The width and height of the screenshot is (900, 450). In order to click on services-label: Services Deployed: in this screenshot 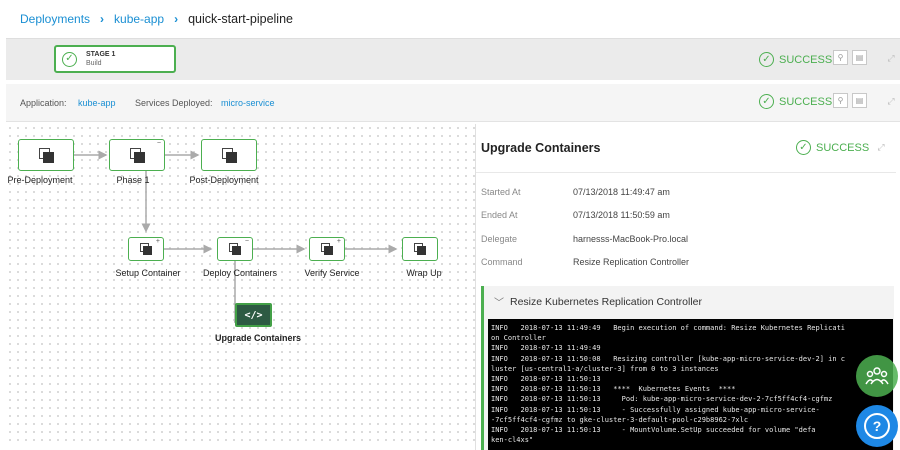, I will do `click(174, 103)`.